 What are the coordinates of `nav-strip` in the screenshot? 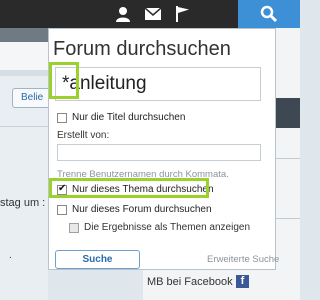 It's located at (24, 35).